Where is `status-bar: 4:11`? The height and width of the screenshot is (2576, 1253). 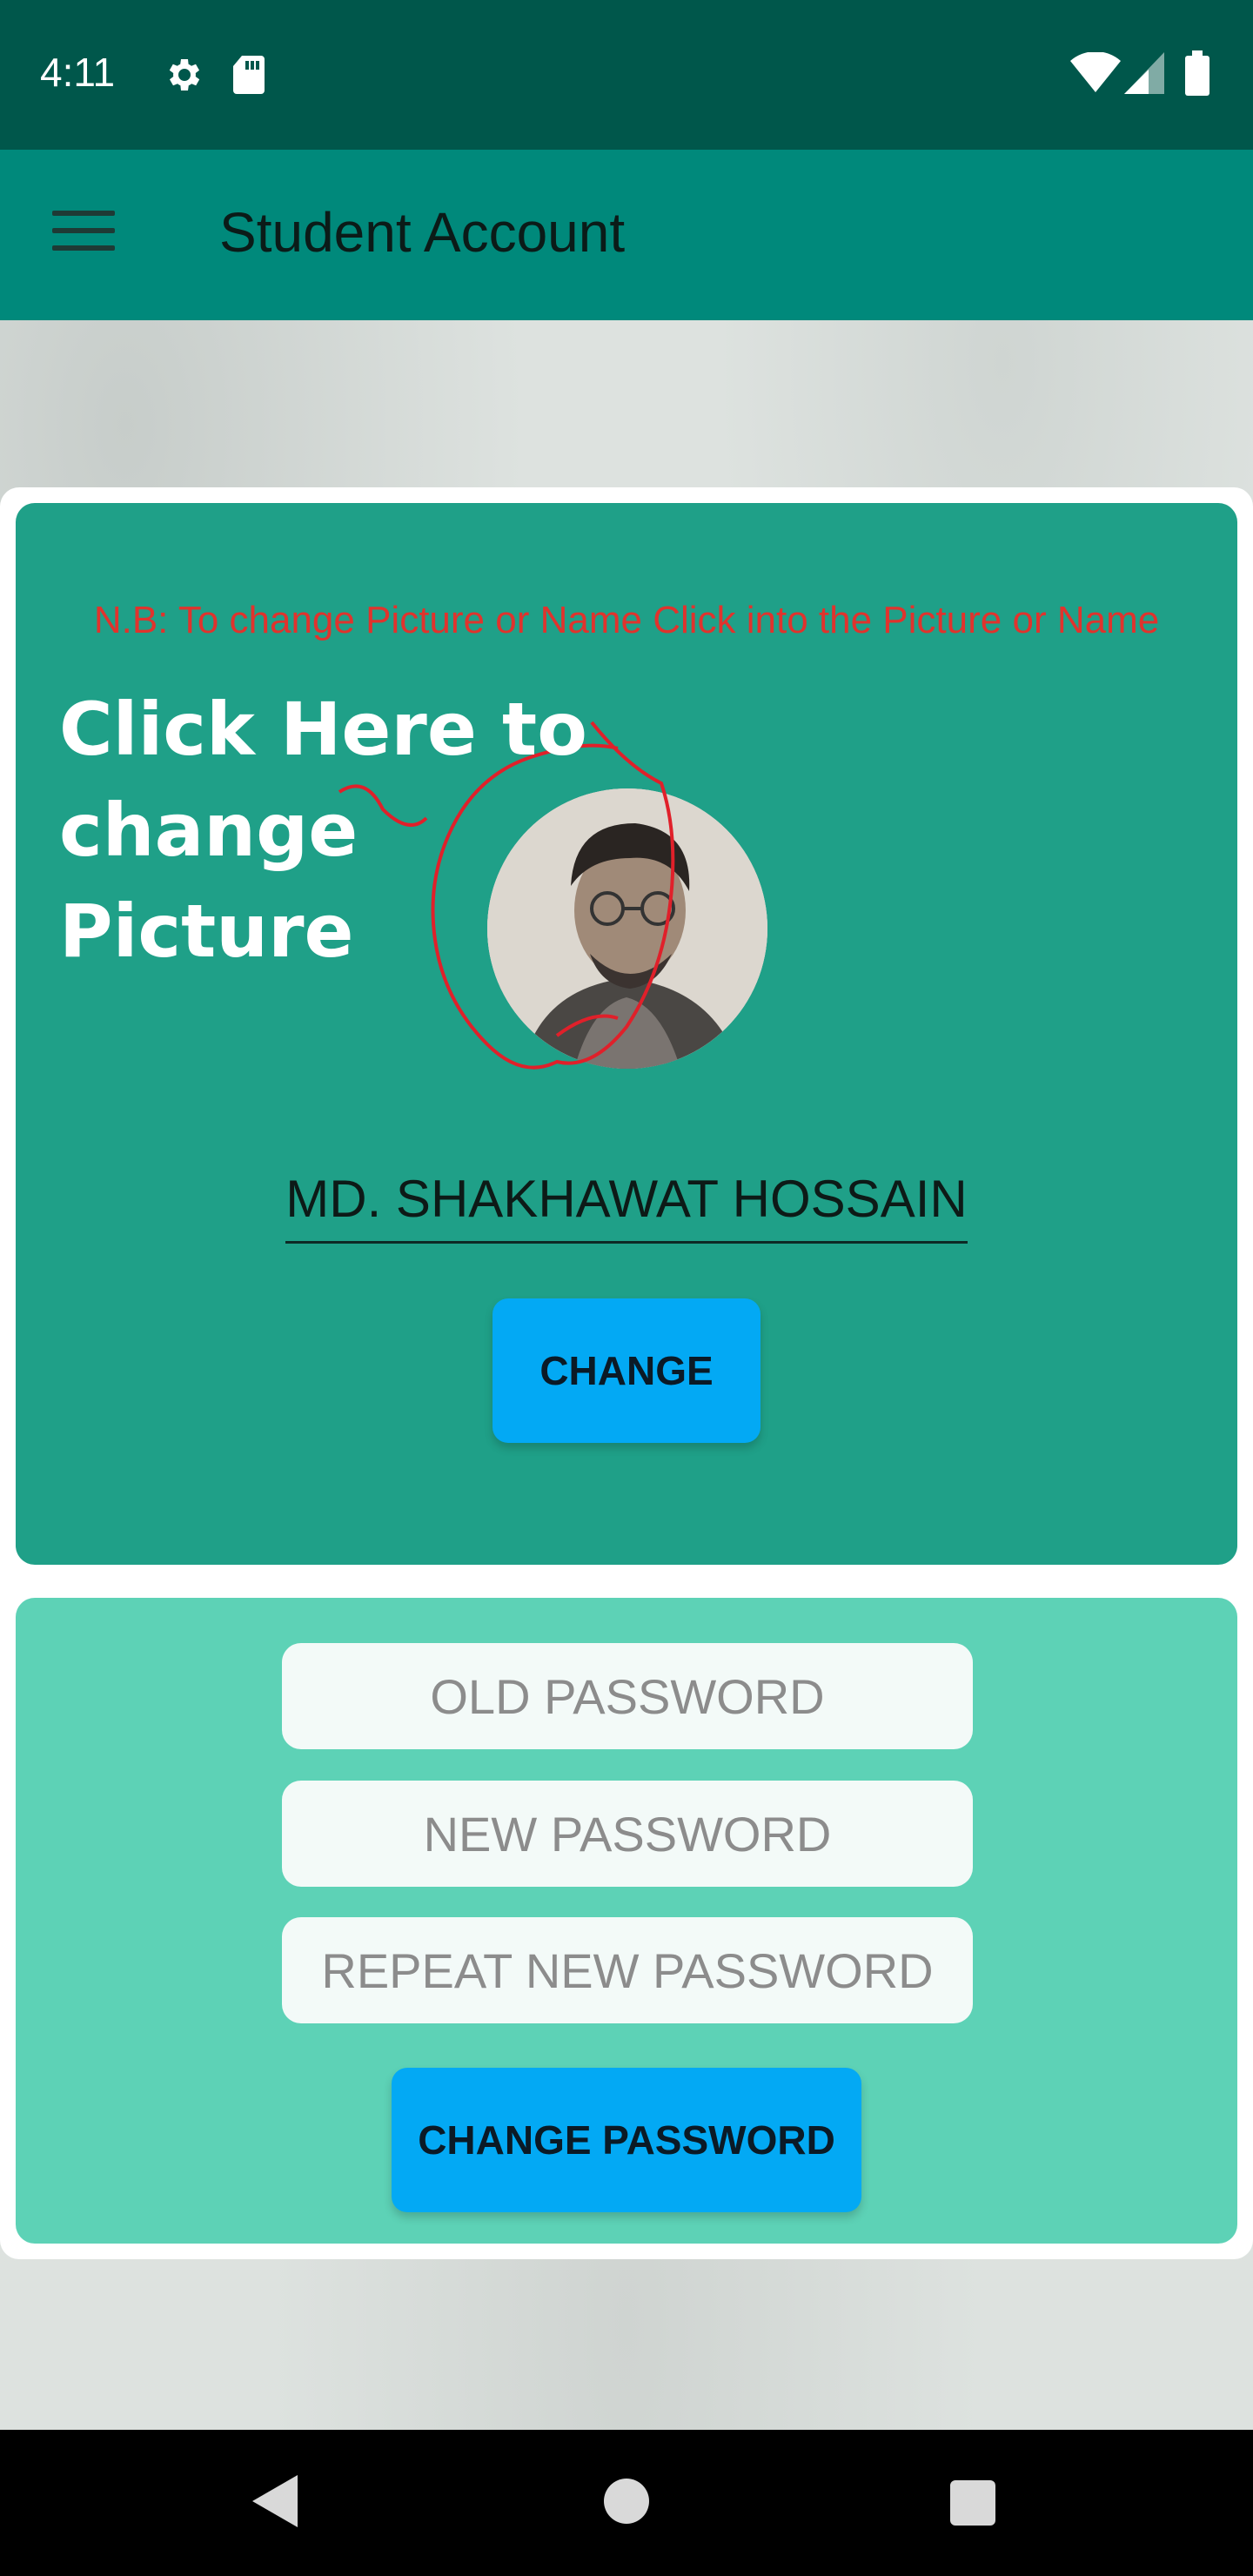
status-bar: 4:11 is located at coordinates (626, 75).